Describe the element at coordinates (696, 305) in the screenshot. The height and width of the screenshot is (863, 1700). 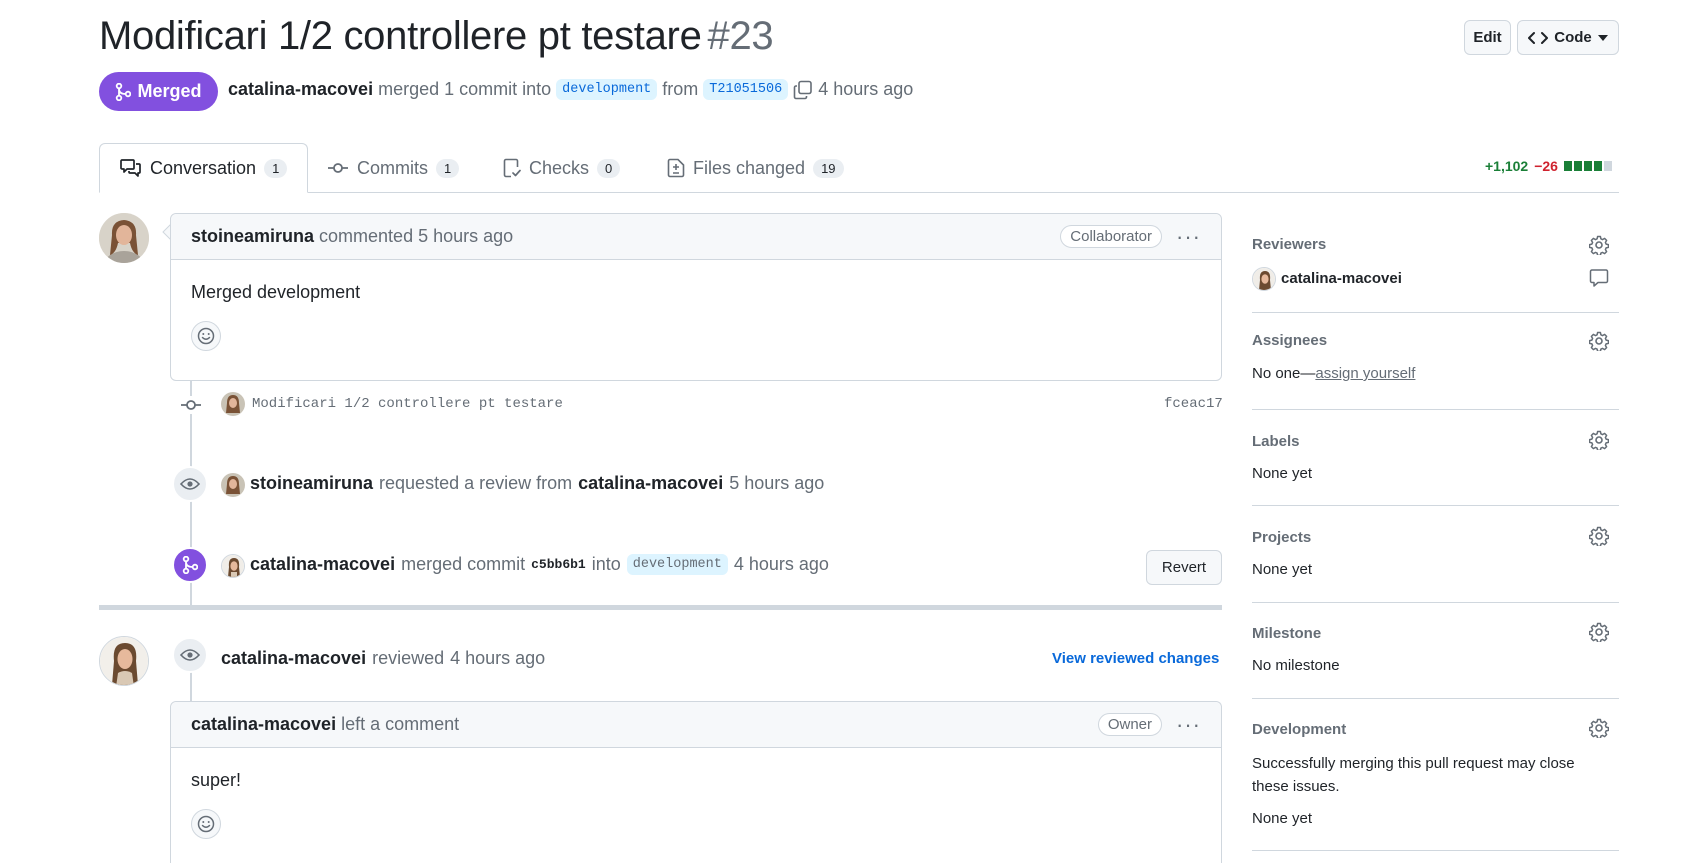
I see `comment-body: Merged development` at that location.